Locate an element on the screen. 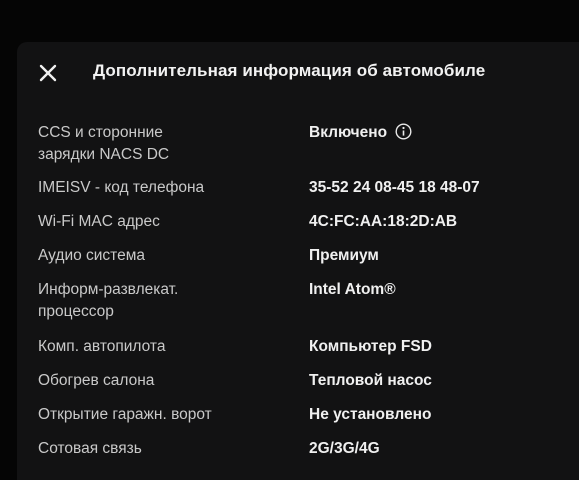 The height and width of the screenshot is (480, 579). page-title: Дополнительная информация об автомобиле is located at coordinates (289, 70).